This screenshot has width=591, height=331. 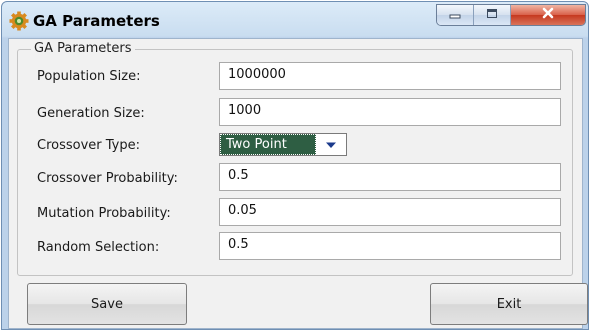 What do you see at coordinates (268, 144) in the screenshot?
I see `crossover-type-selected: Two Point` at bounding box center [268, 144].